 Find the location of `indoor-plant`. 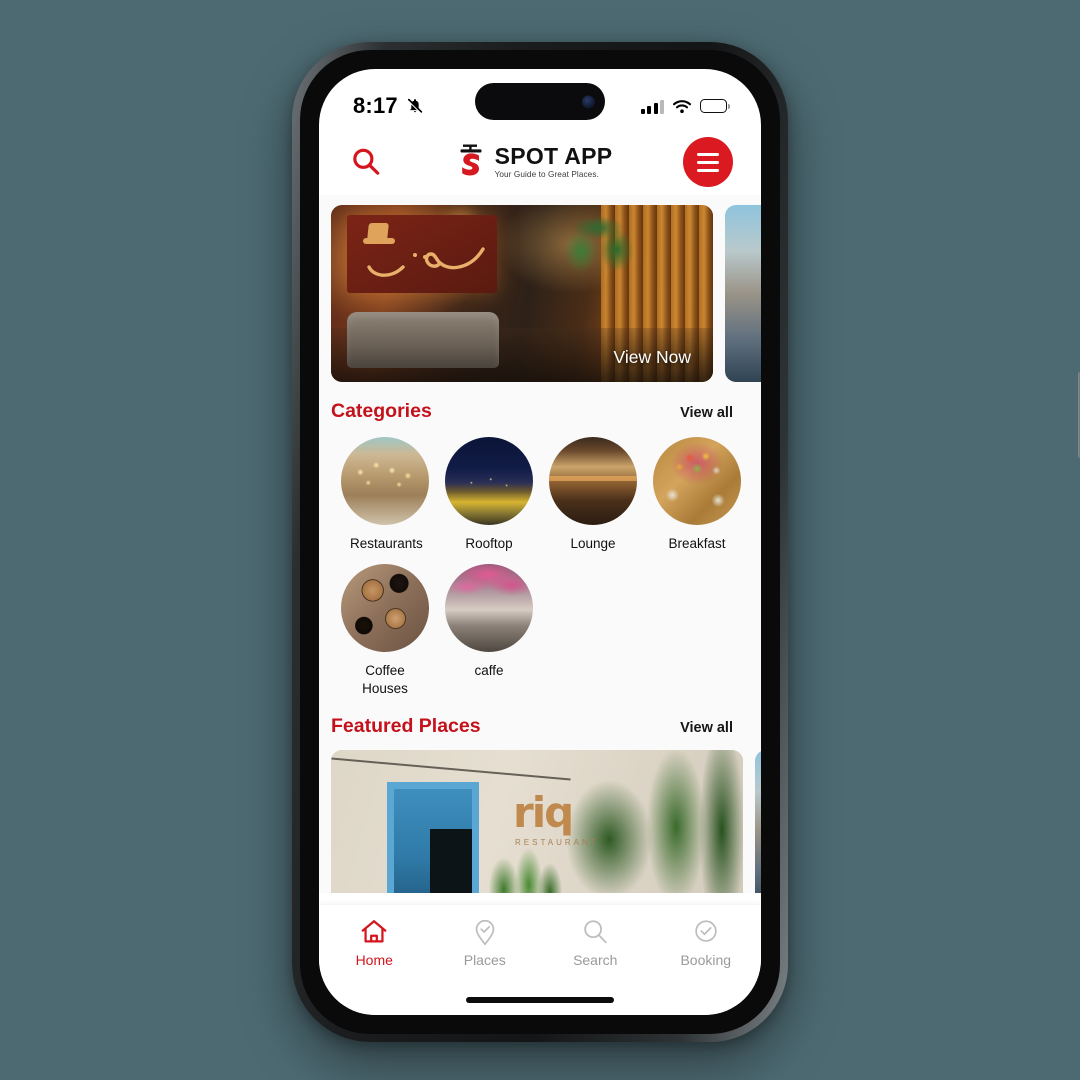

indoor-plant is located at coordinates (598, 250).